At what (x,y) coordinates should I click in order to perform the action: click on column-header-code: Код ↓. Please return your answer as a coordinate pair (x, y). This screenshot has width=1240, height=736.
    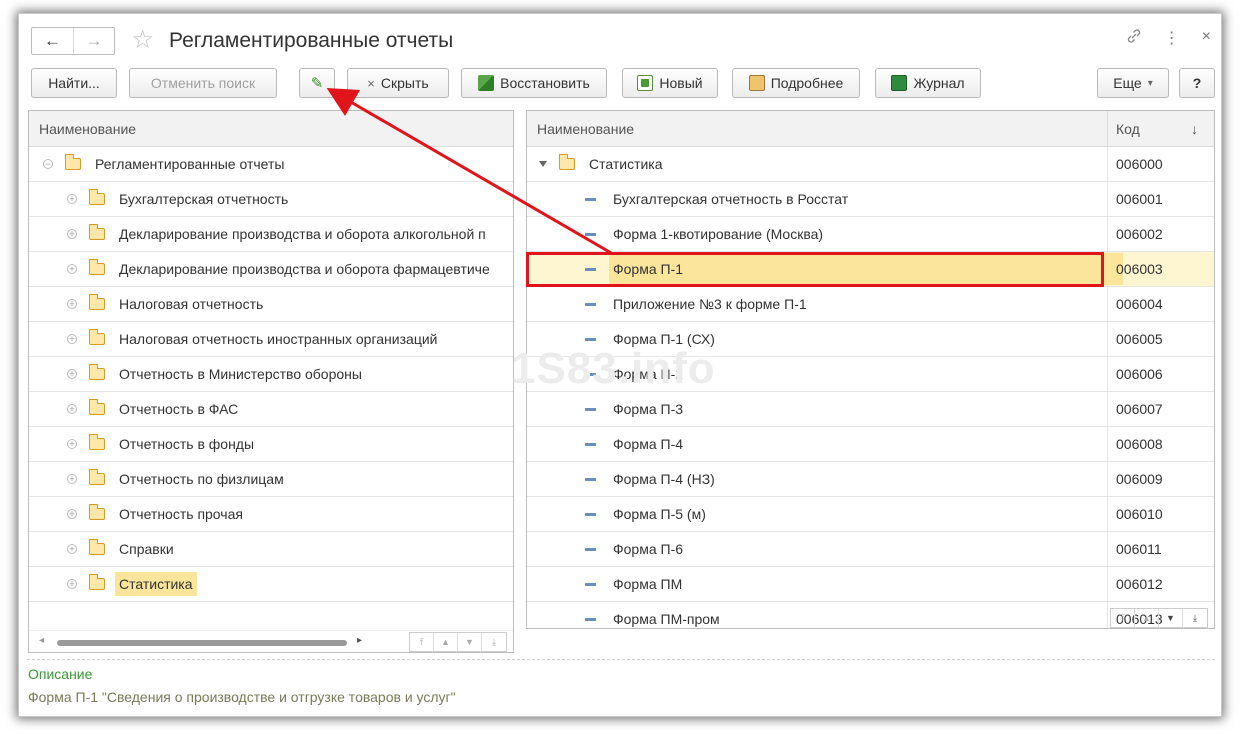
    Looking at the image, I should click on (1160, 128).